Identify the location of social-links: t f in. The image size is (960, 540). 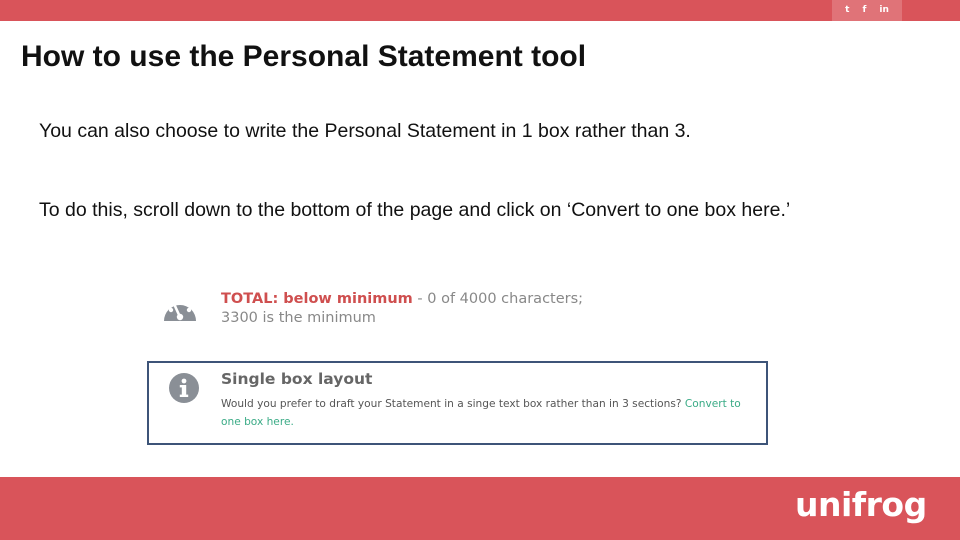
(867, 10).